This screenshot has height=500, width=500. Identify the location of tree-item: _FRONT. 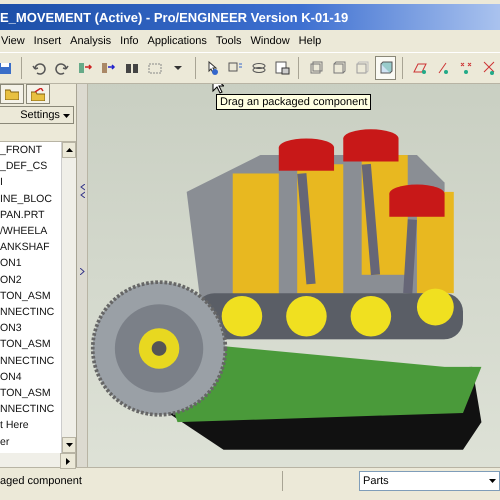
(30, 150).